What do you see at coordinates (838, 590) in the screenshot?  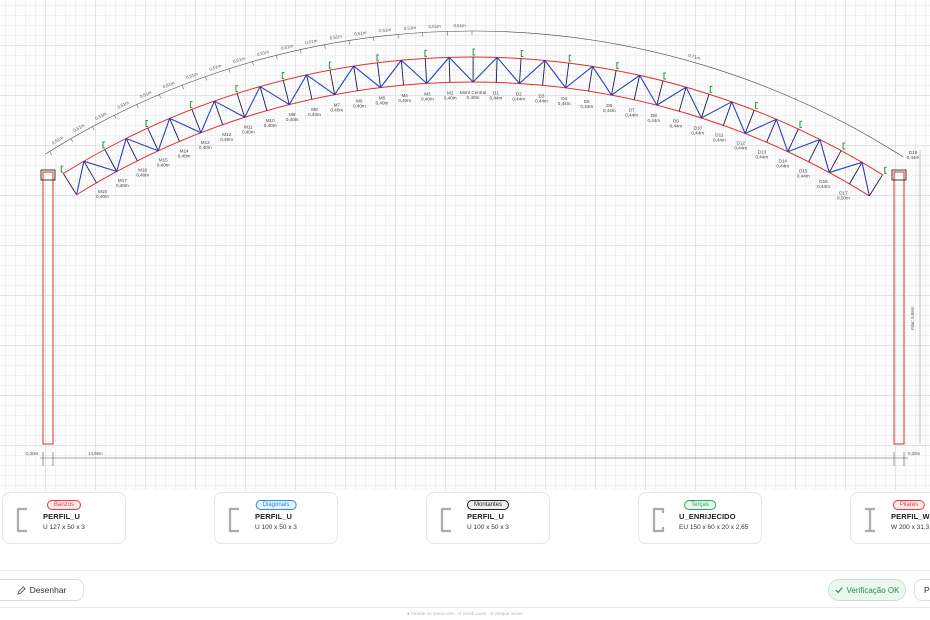 I see `check-icon` at bounding box center [838, 590].